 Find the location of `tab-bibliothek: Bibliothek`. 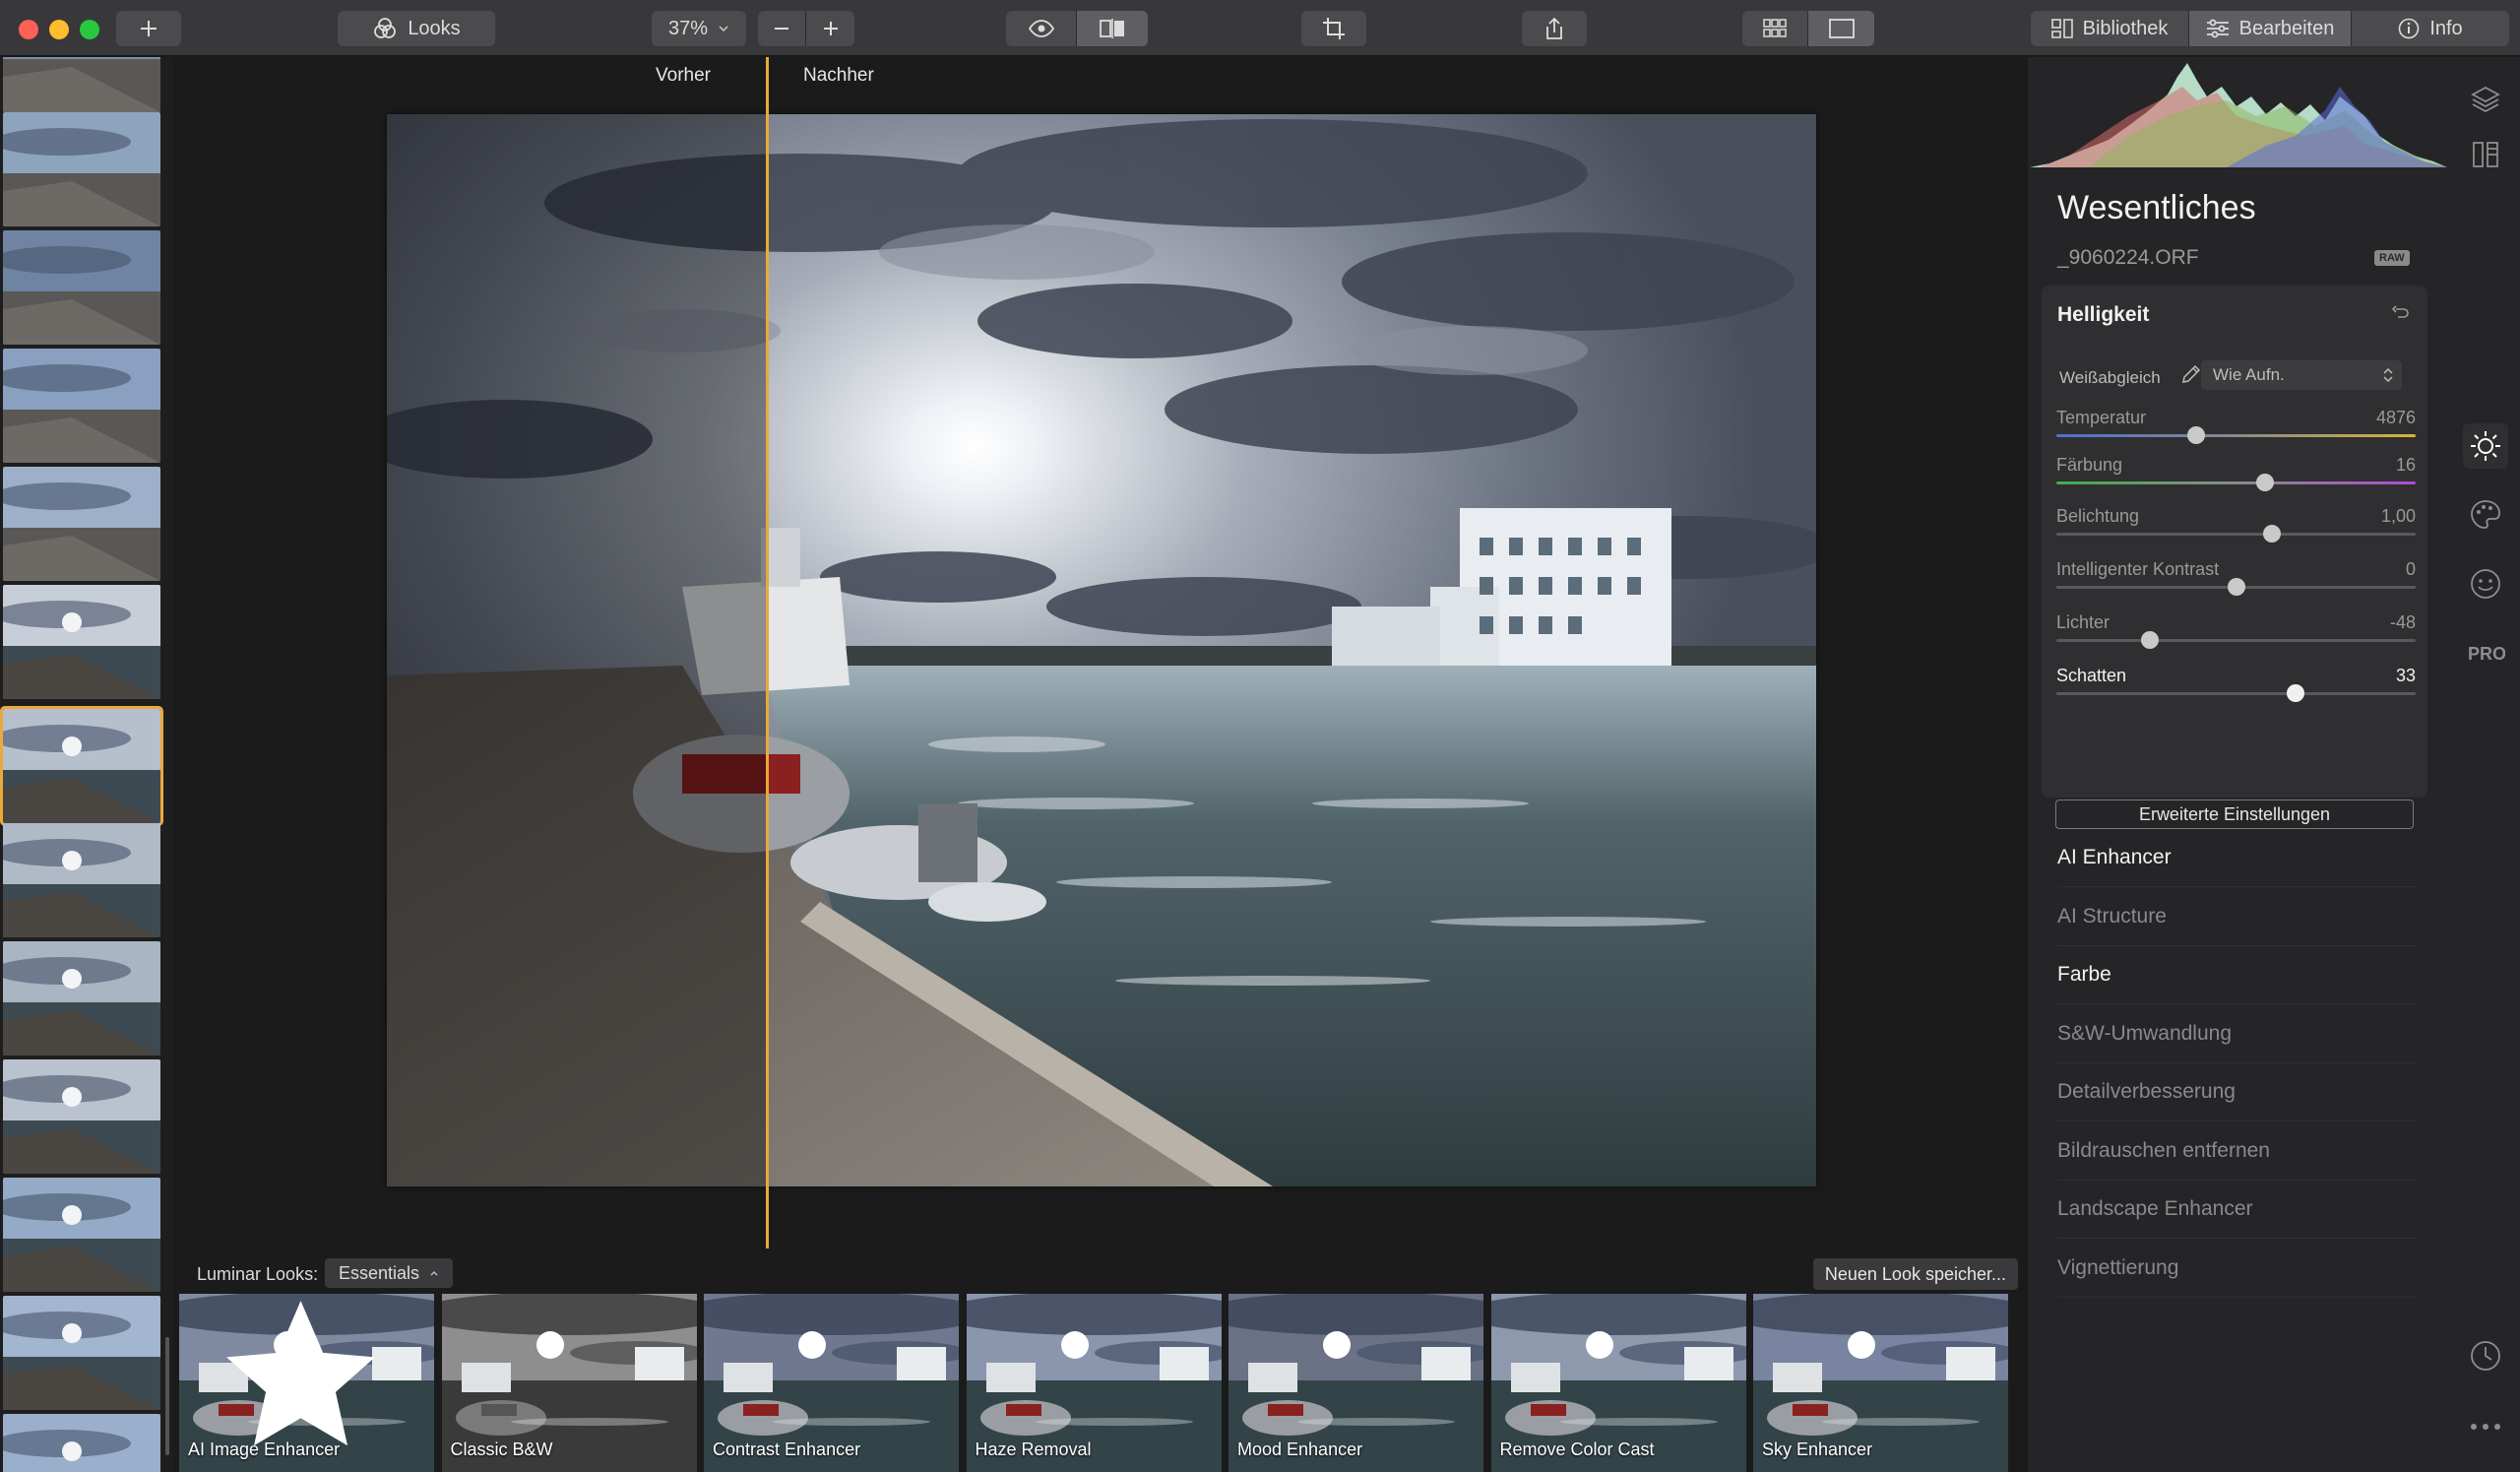

tab-bibliothek: Bibliothek is located at coordinates (2109, 28).